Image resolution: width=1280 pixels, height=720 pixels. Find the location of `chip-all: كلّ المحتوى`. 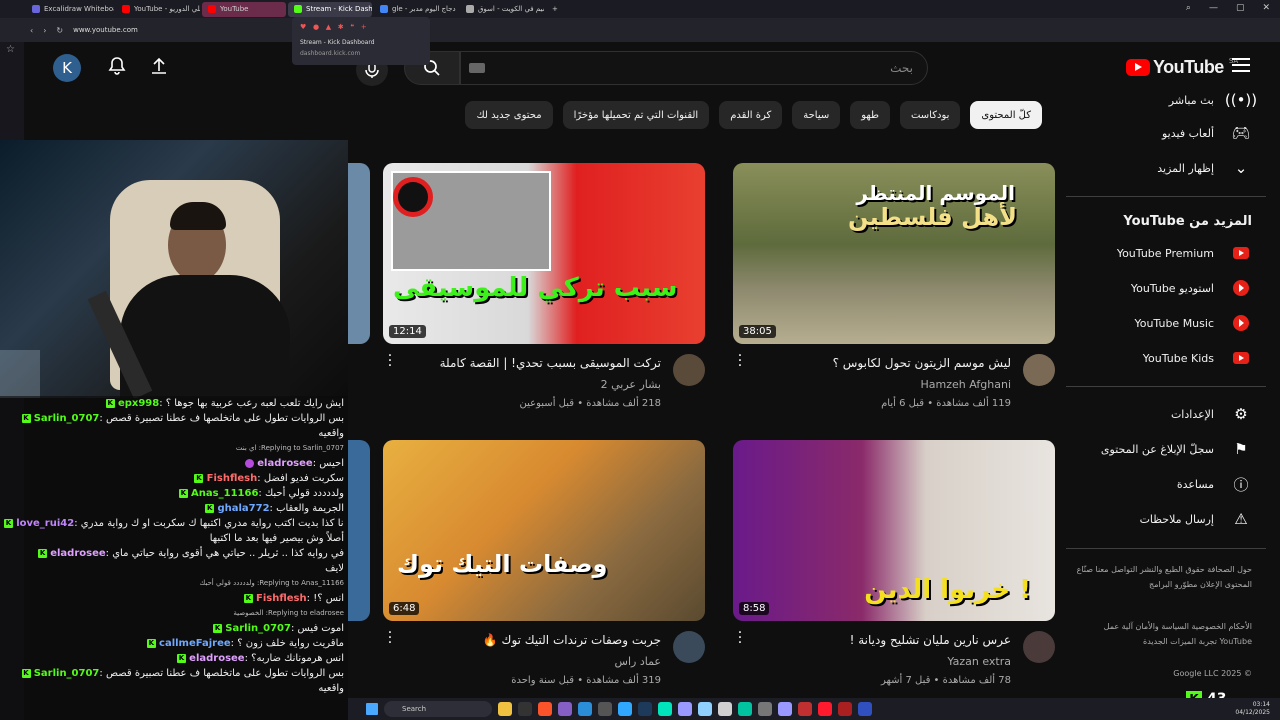

chip-all: كلّ المحتوى is located at coordinates (1006, 115).